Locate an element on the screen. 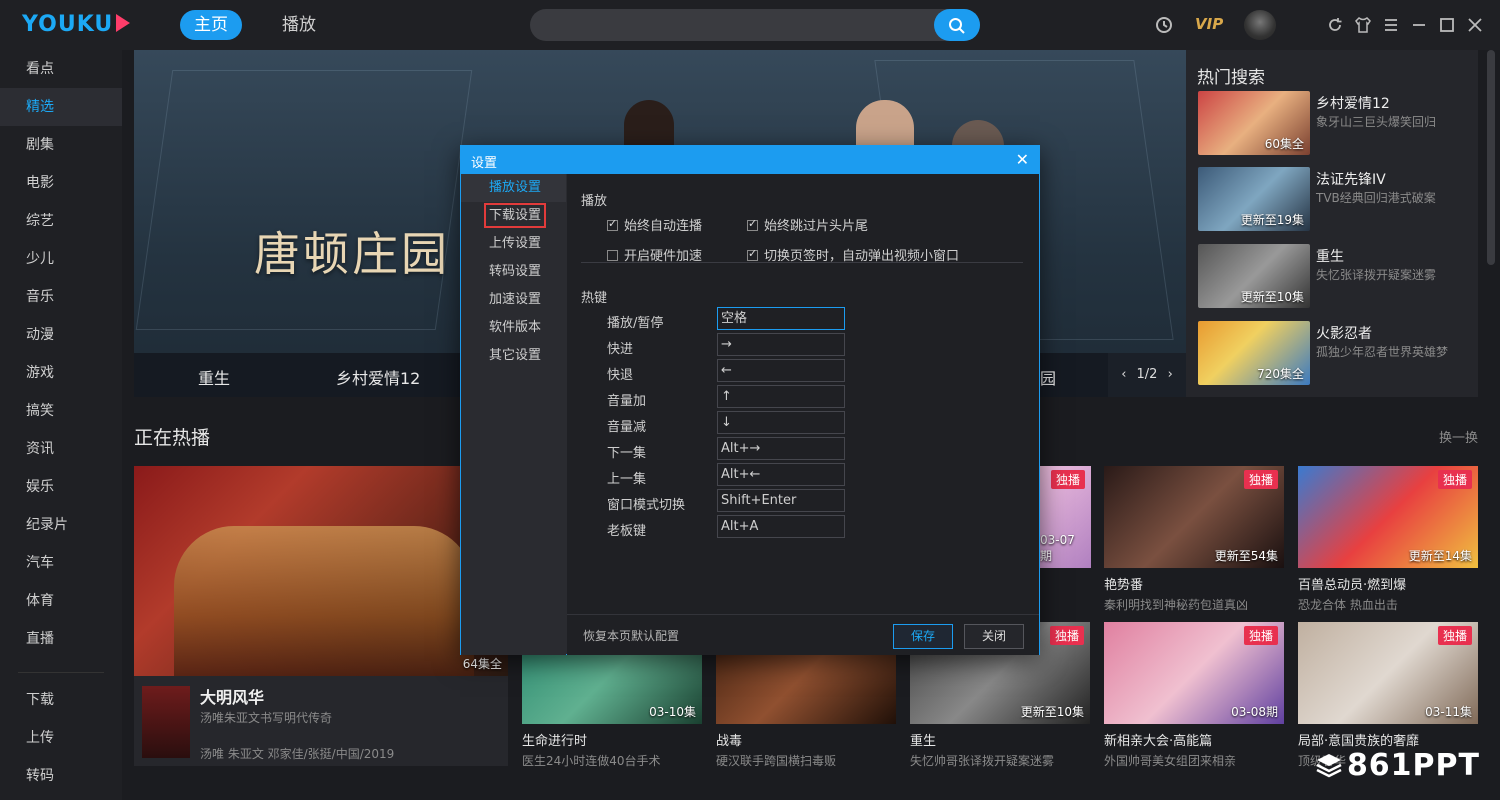 The image size is (1500, 800). tab-label: 播放设置 is located at coordinates (515, 187).